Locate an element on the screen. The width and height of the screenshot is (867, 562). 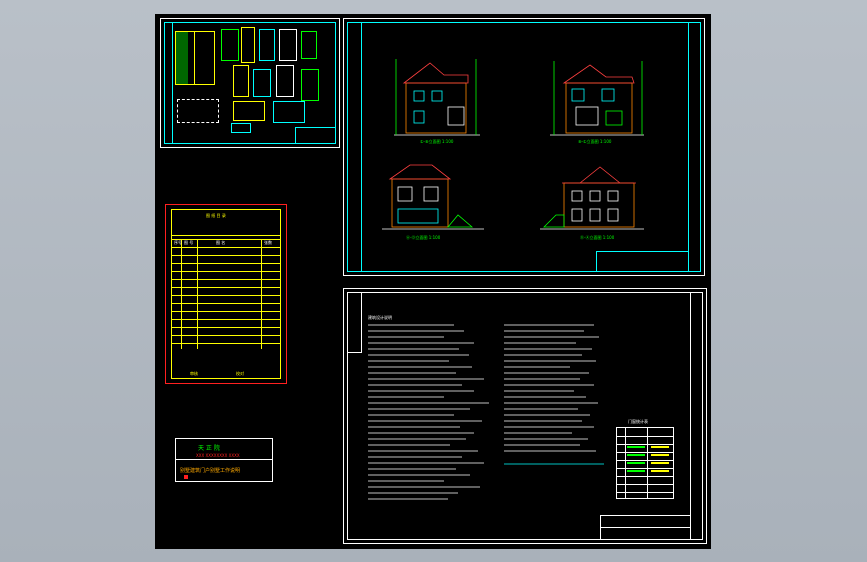
elevation-label-3: Ⓐ-Ⓓ立面图 1:100 is located at coordinates (423, 237).